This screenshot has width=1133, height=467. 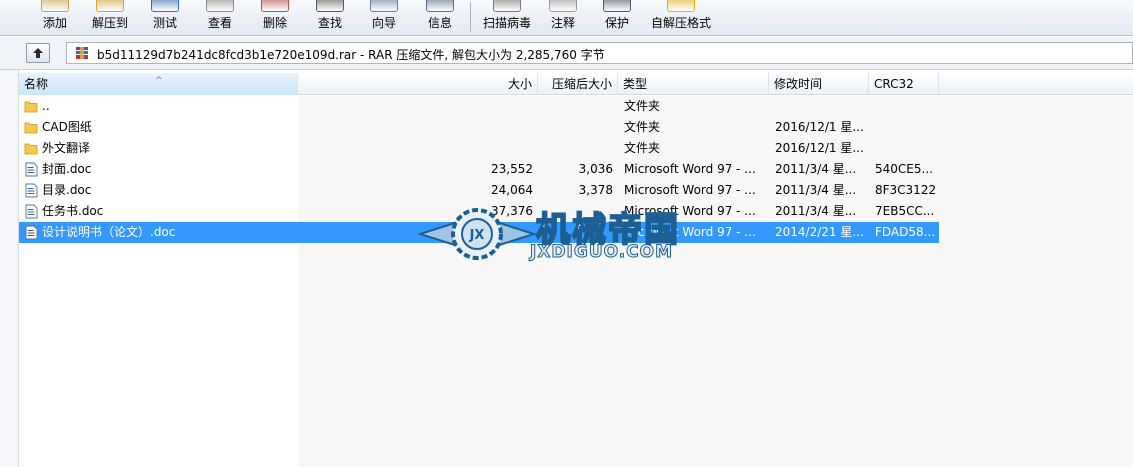 I want to click on file-crc: 8F3C3122, so click(x=906, y=190).